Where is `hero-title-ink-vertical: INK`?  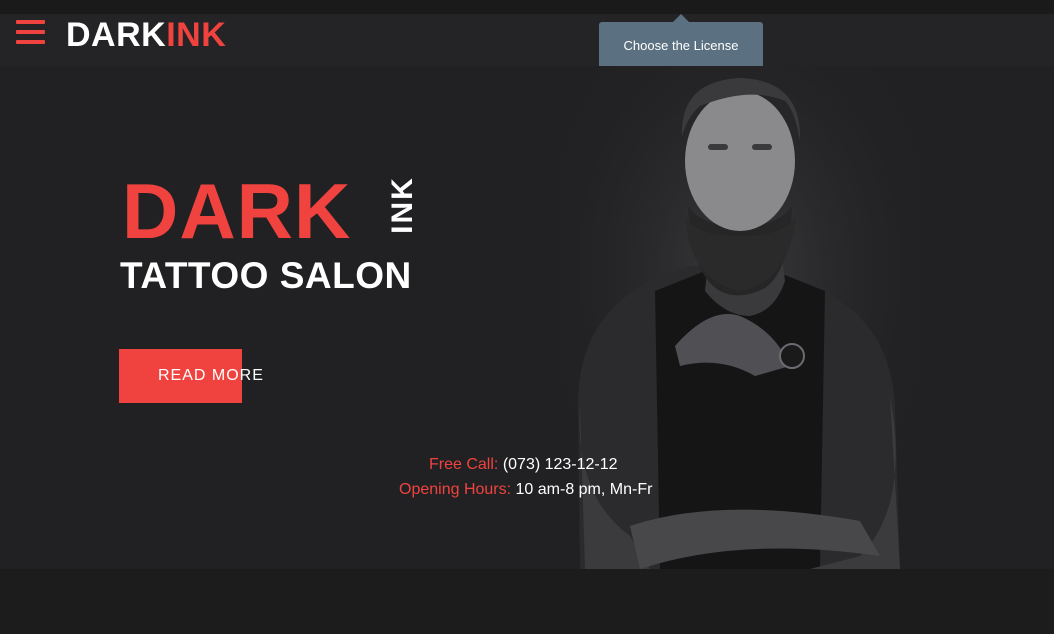 hero-title-ink-vertical: INK is located at coordinates (402, 205).